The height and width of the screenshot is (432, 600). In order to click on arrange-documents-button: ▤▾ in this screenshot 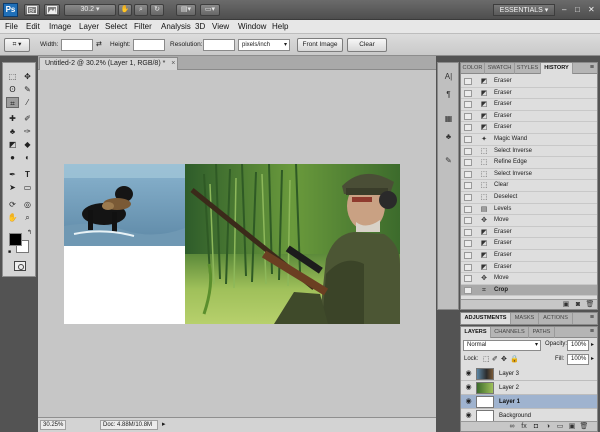, I will do `click(186, 10)`.